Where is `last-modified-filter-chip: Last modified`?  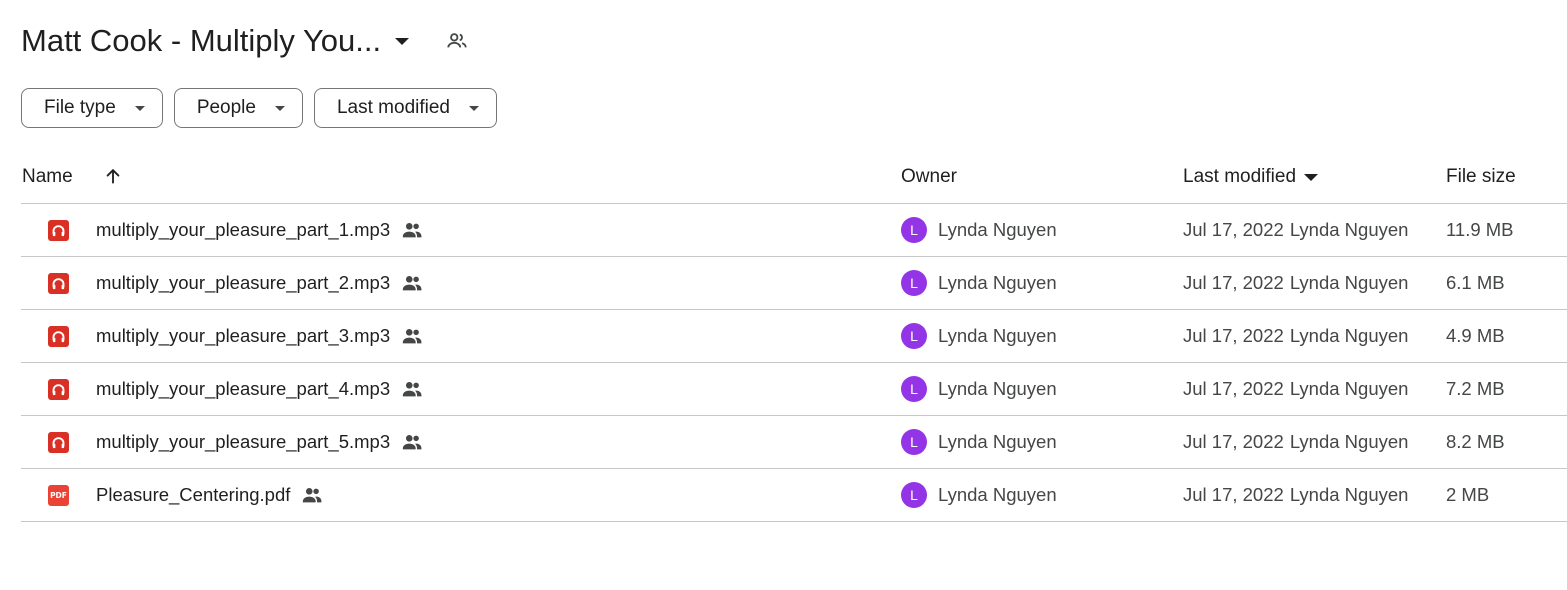 last-modified-filter-chip: Last modified is located at coordinates (405, 108).